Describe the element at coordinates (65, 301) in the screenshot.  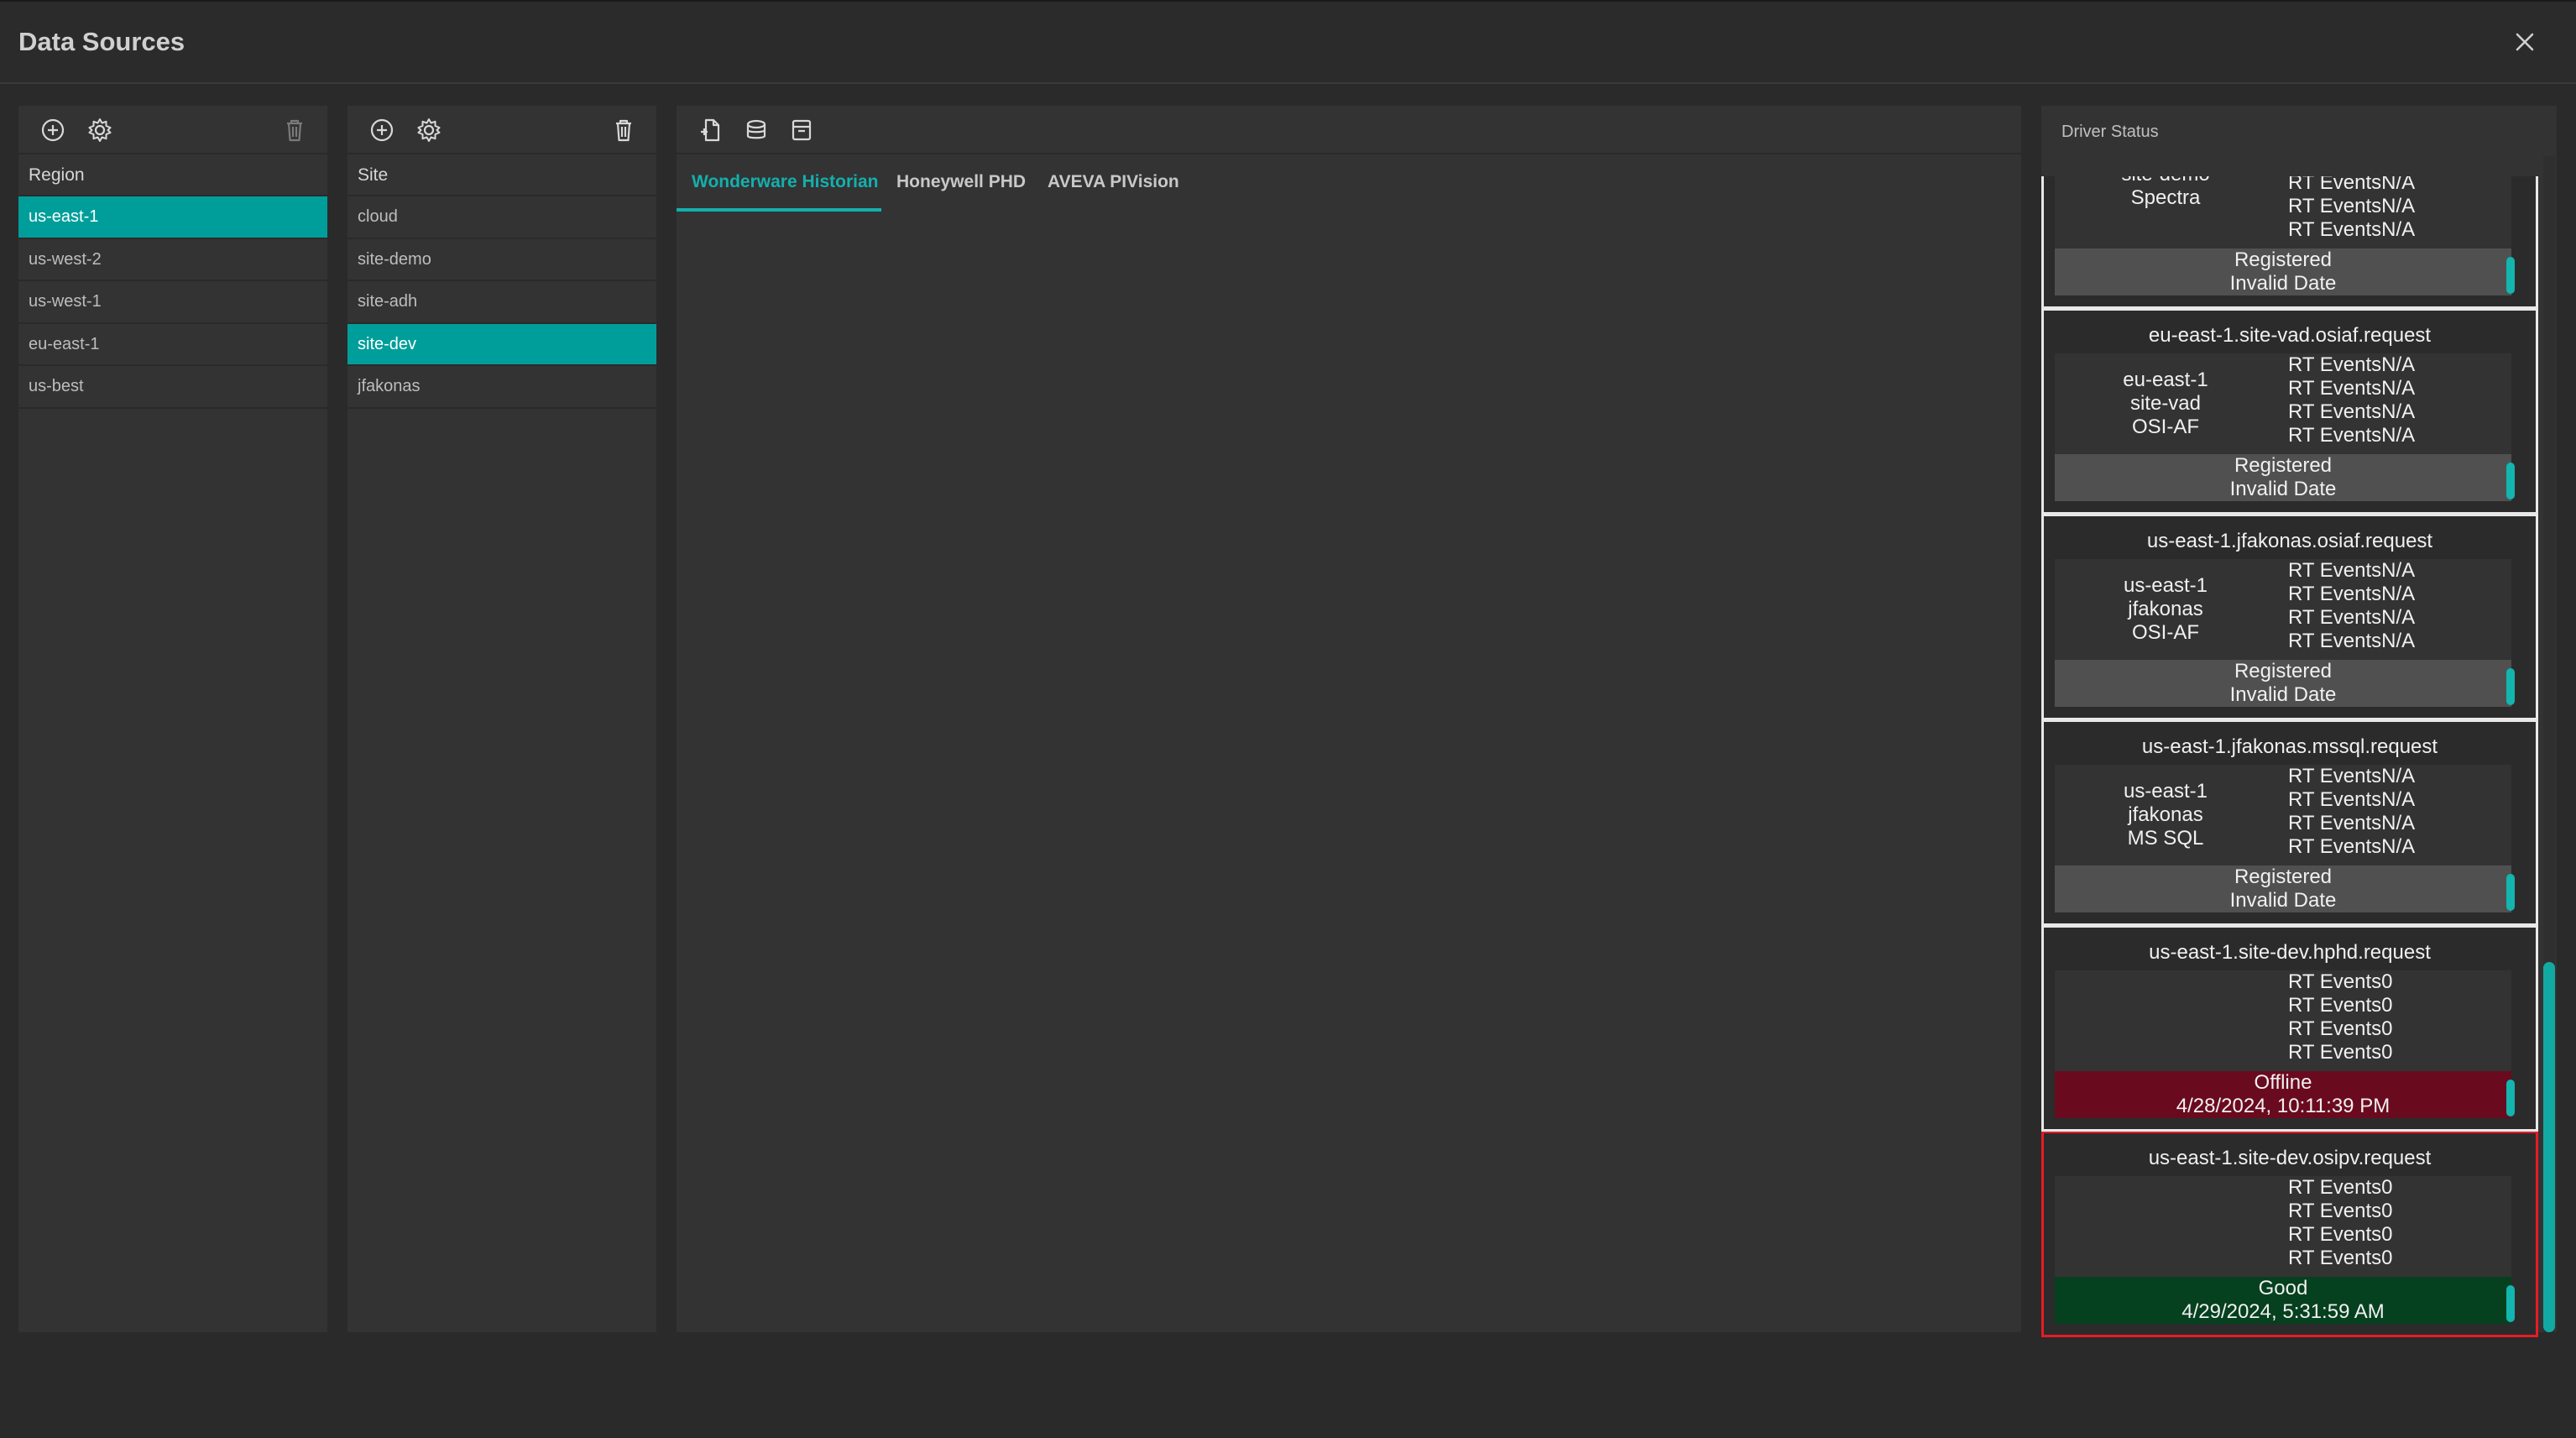
I see `region-item-label: us-west-1` at that location.